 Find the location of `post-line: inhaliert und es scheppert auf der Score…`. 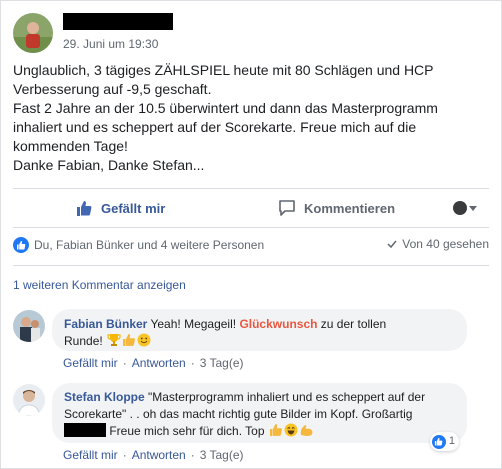

post-line: inhaliert und es scheppert auf der Score… is located at coordinates (215, 127).